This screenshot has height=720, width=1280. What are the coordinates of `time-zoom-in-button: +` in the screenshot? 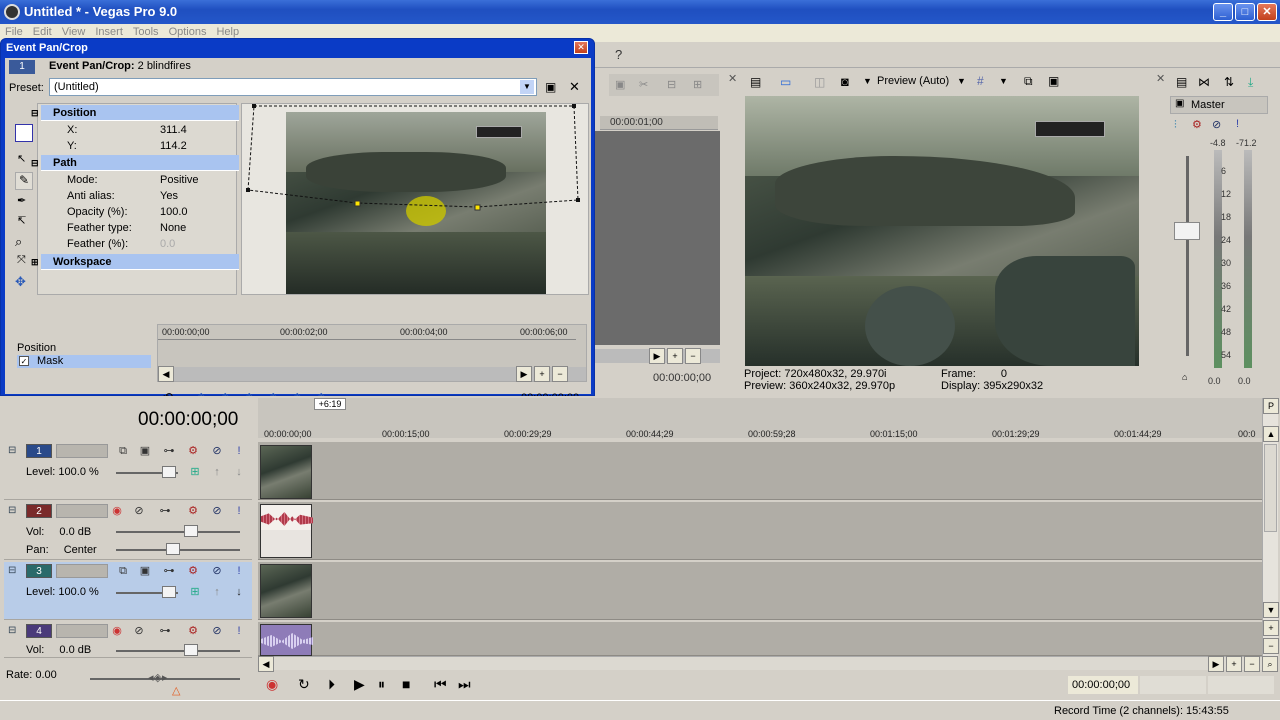 It's located at (1234, 664).